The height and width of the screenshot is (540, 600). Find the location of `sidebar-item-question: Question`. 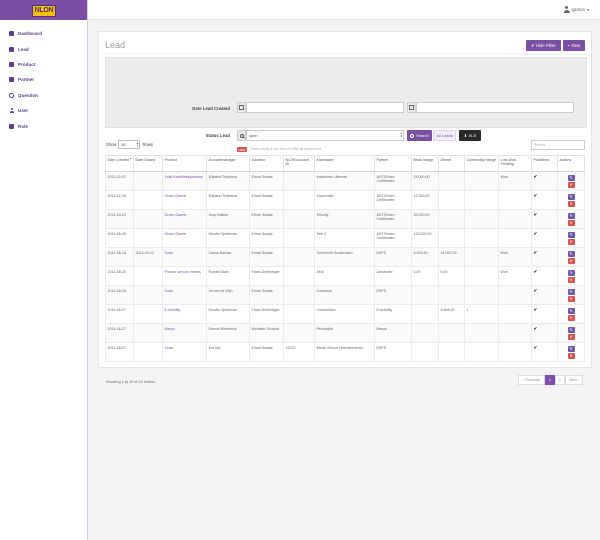

sidebar-item-question: Question is located at coordinates (43, 95).